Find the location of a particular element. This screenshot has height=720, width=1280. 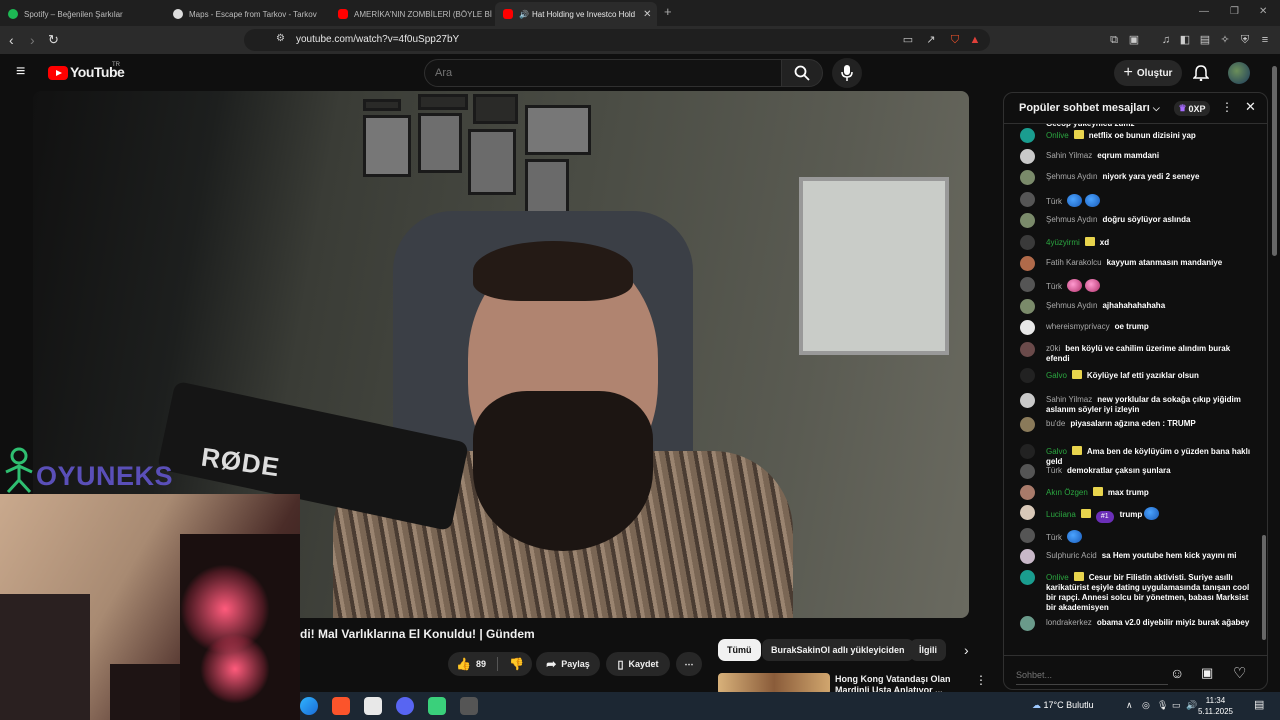

close-window-icon: ✕ is located at coordinates (1263, 11).